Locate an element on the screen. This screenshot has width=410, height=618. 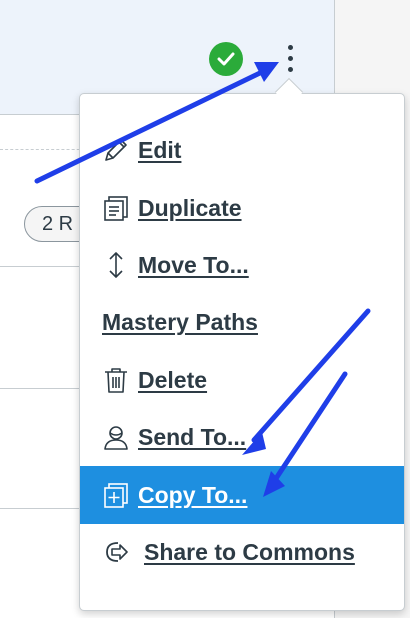
duplicate-icon is located at coordinates (116, 208).